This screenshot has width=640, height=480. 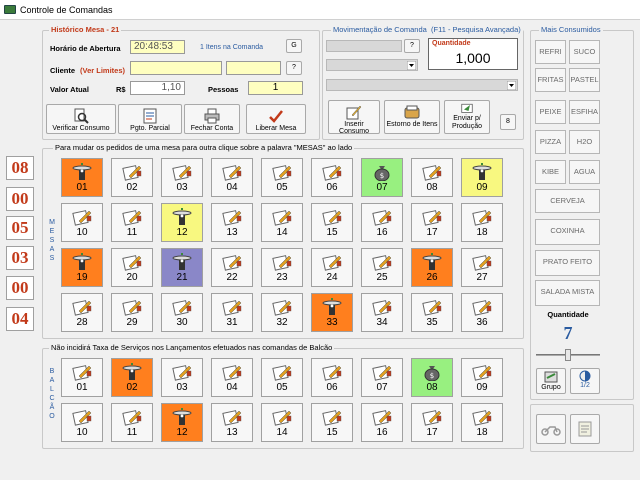 What do you see at coordinates (380, 29) in the screenshot?
I see `movimentacao-legend: Movimentação de Comanda` at bounding box center [380, 29].